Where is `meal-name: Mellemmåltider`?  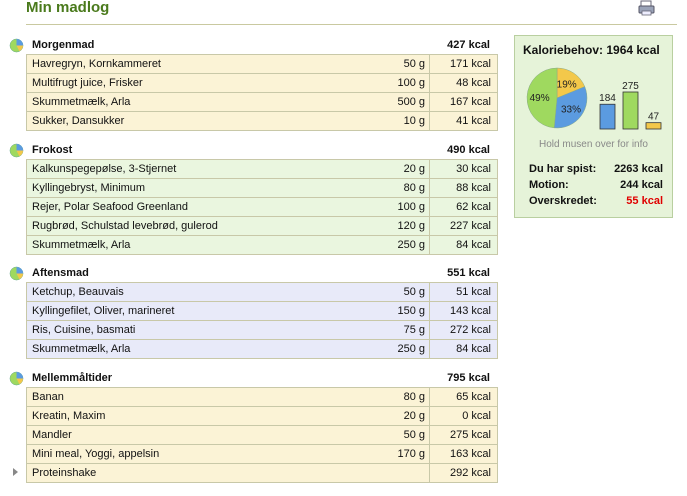 meal-name: Mellemmåltider is located at coordinates (72, 378).